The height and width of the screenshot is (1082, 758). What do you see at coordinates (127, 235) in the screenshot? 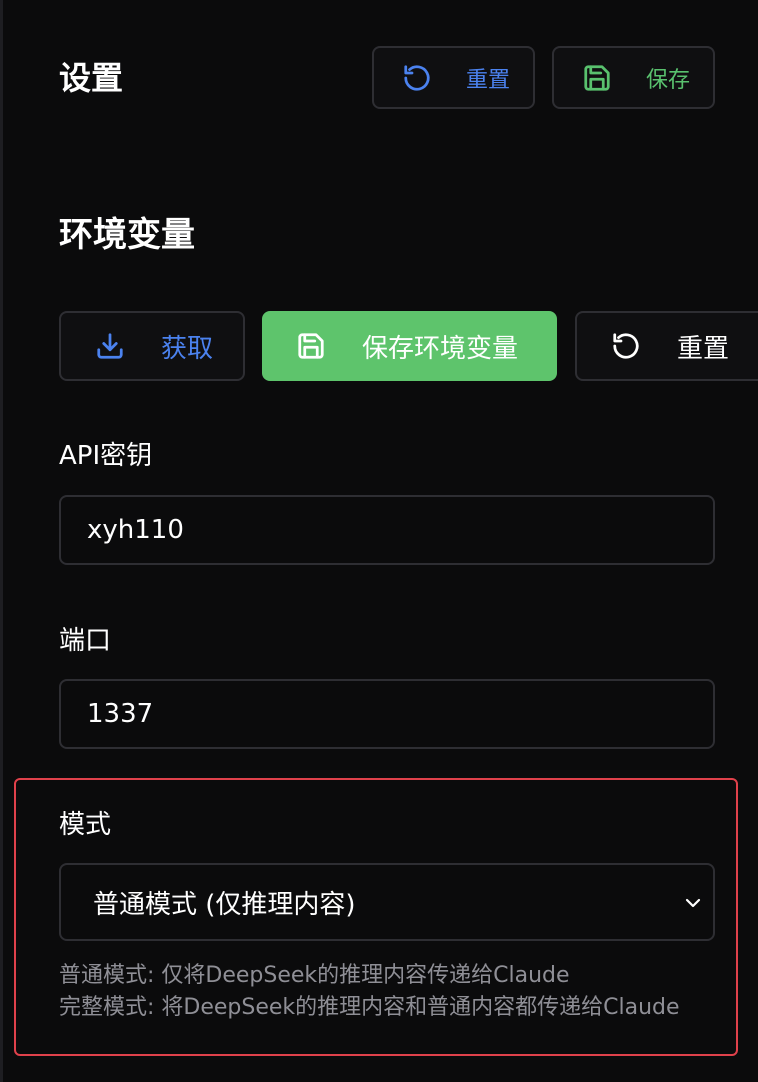
I see `env-section-title: 环境变量` at bounding box center [127, 235].